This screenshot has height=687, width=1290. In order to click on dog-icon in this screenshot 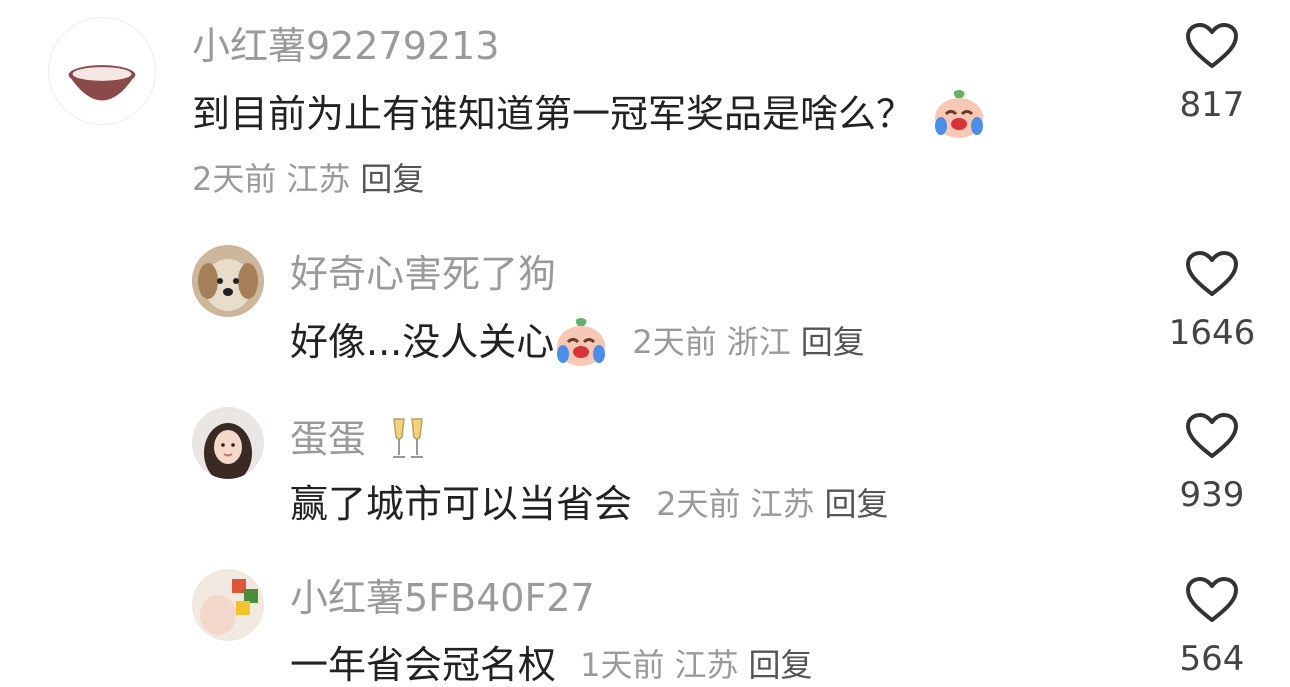, I will do `click(228, 281)`.